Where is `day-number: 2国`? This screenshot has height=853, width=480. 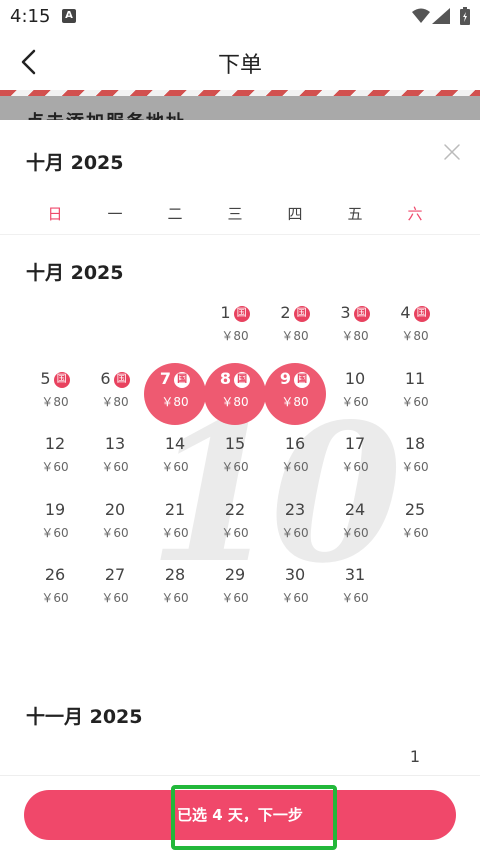
day-number: 2国 is located at coordinates (295, 312).